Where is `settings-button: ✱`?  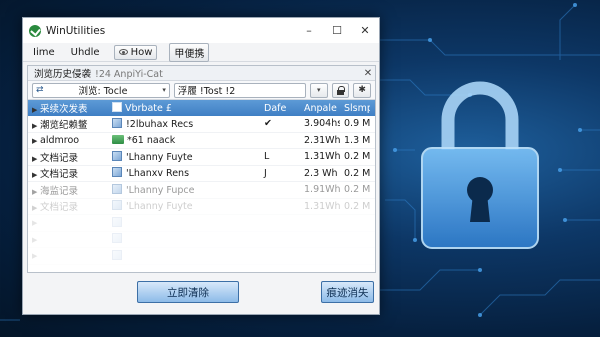
settings-button: ✱ is located at coordinates (362, 90).